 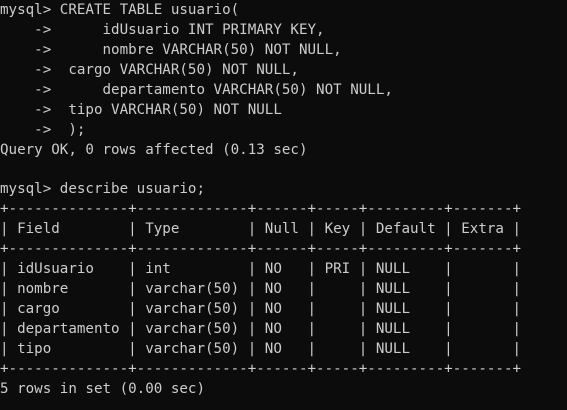 What do you see at coordinates (261, 348) in the screenshot?
I see `table-row: | tipo | varchar(50) | NO | | NULL | |` at bounding box center [261, 348].